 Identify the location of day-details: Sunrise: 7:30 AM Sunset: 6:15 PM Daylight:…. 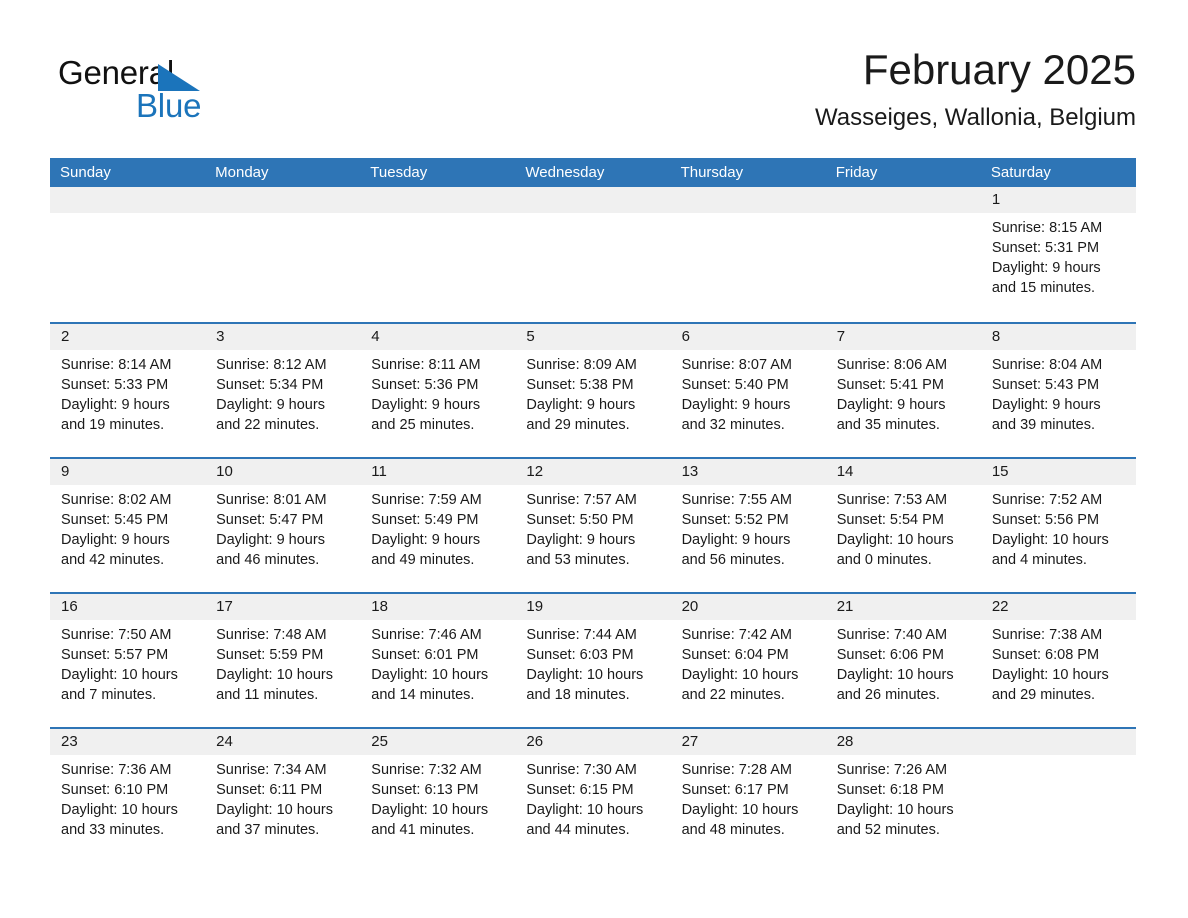
(592, 797).